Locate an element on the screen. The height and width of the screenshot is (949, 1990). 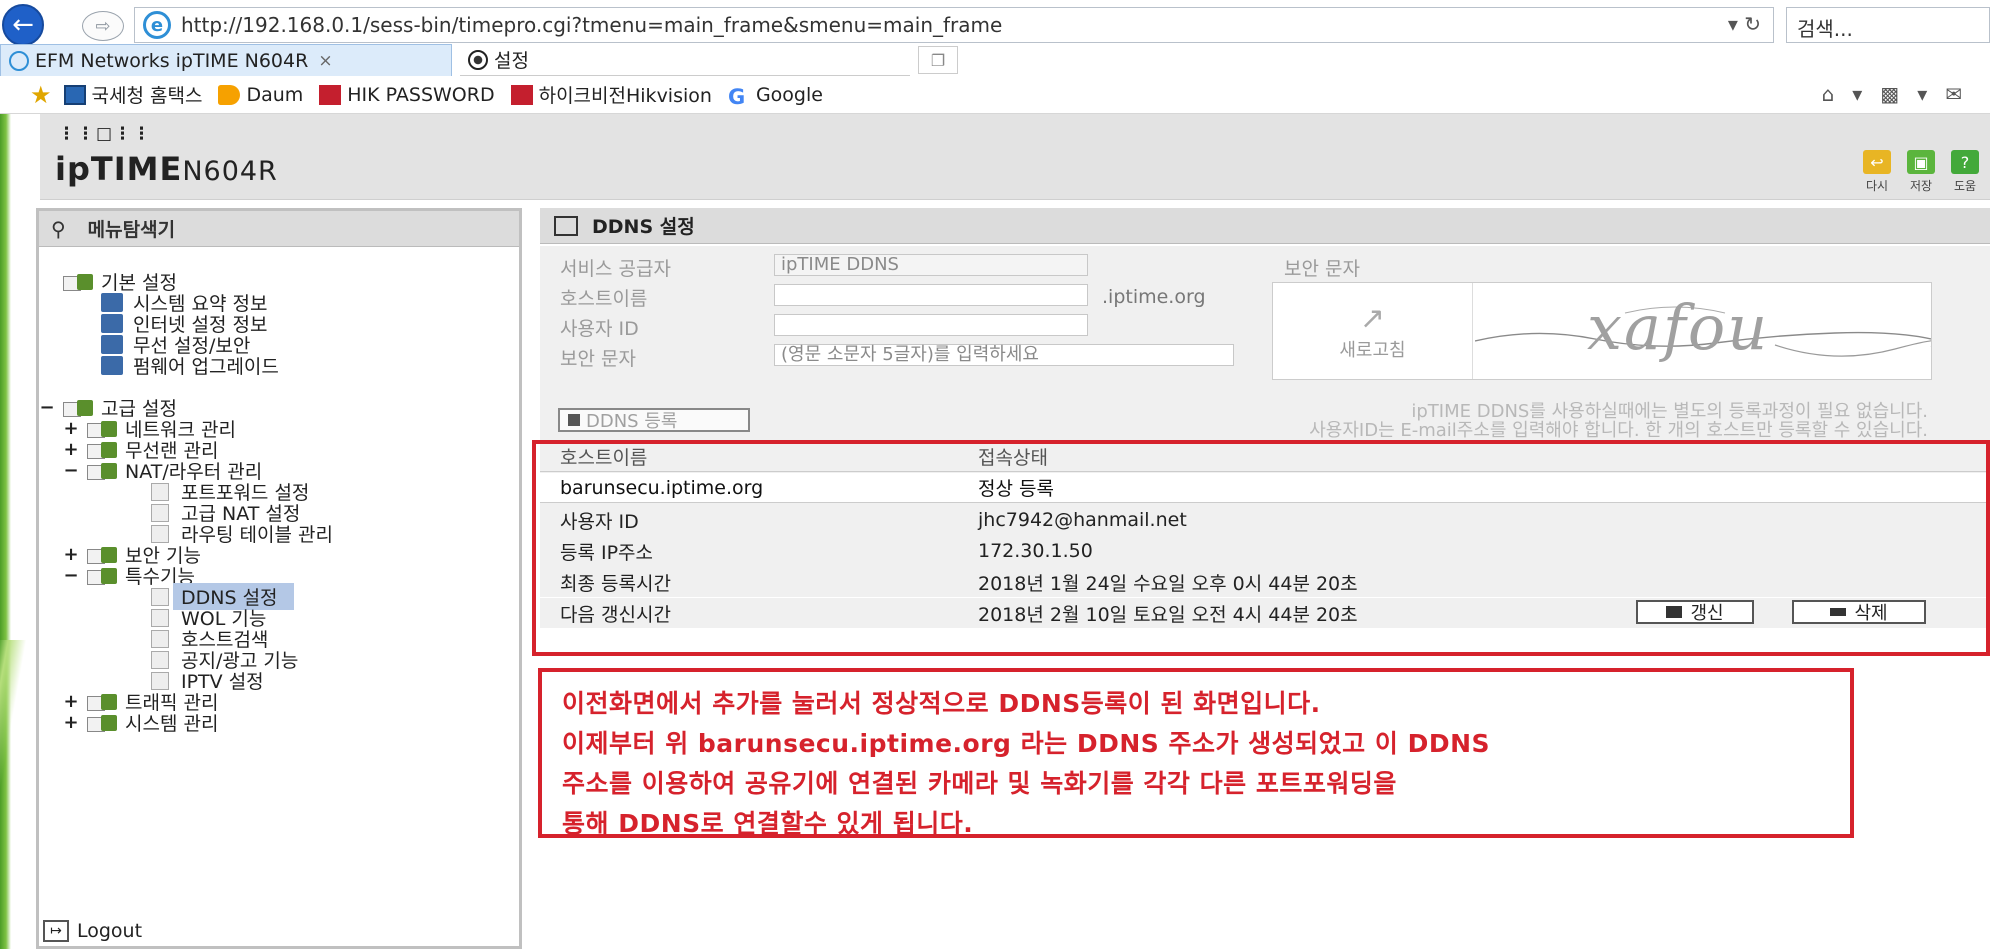
router-logo: ipTIMEN604R is located at coordinates (166, 169).